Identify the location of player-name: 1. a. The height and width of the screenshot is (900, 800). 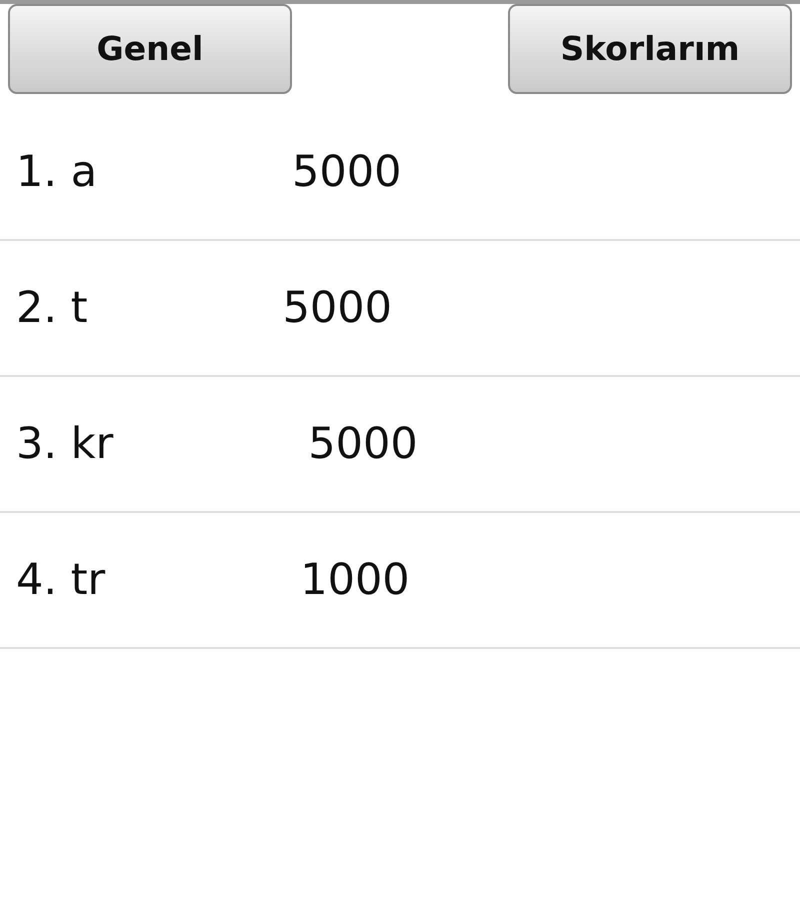
(57, 172).